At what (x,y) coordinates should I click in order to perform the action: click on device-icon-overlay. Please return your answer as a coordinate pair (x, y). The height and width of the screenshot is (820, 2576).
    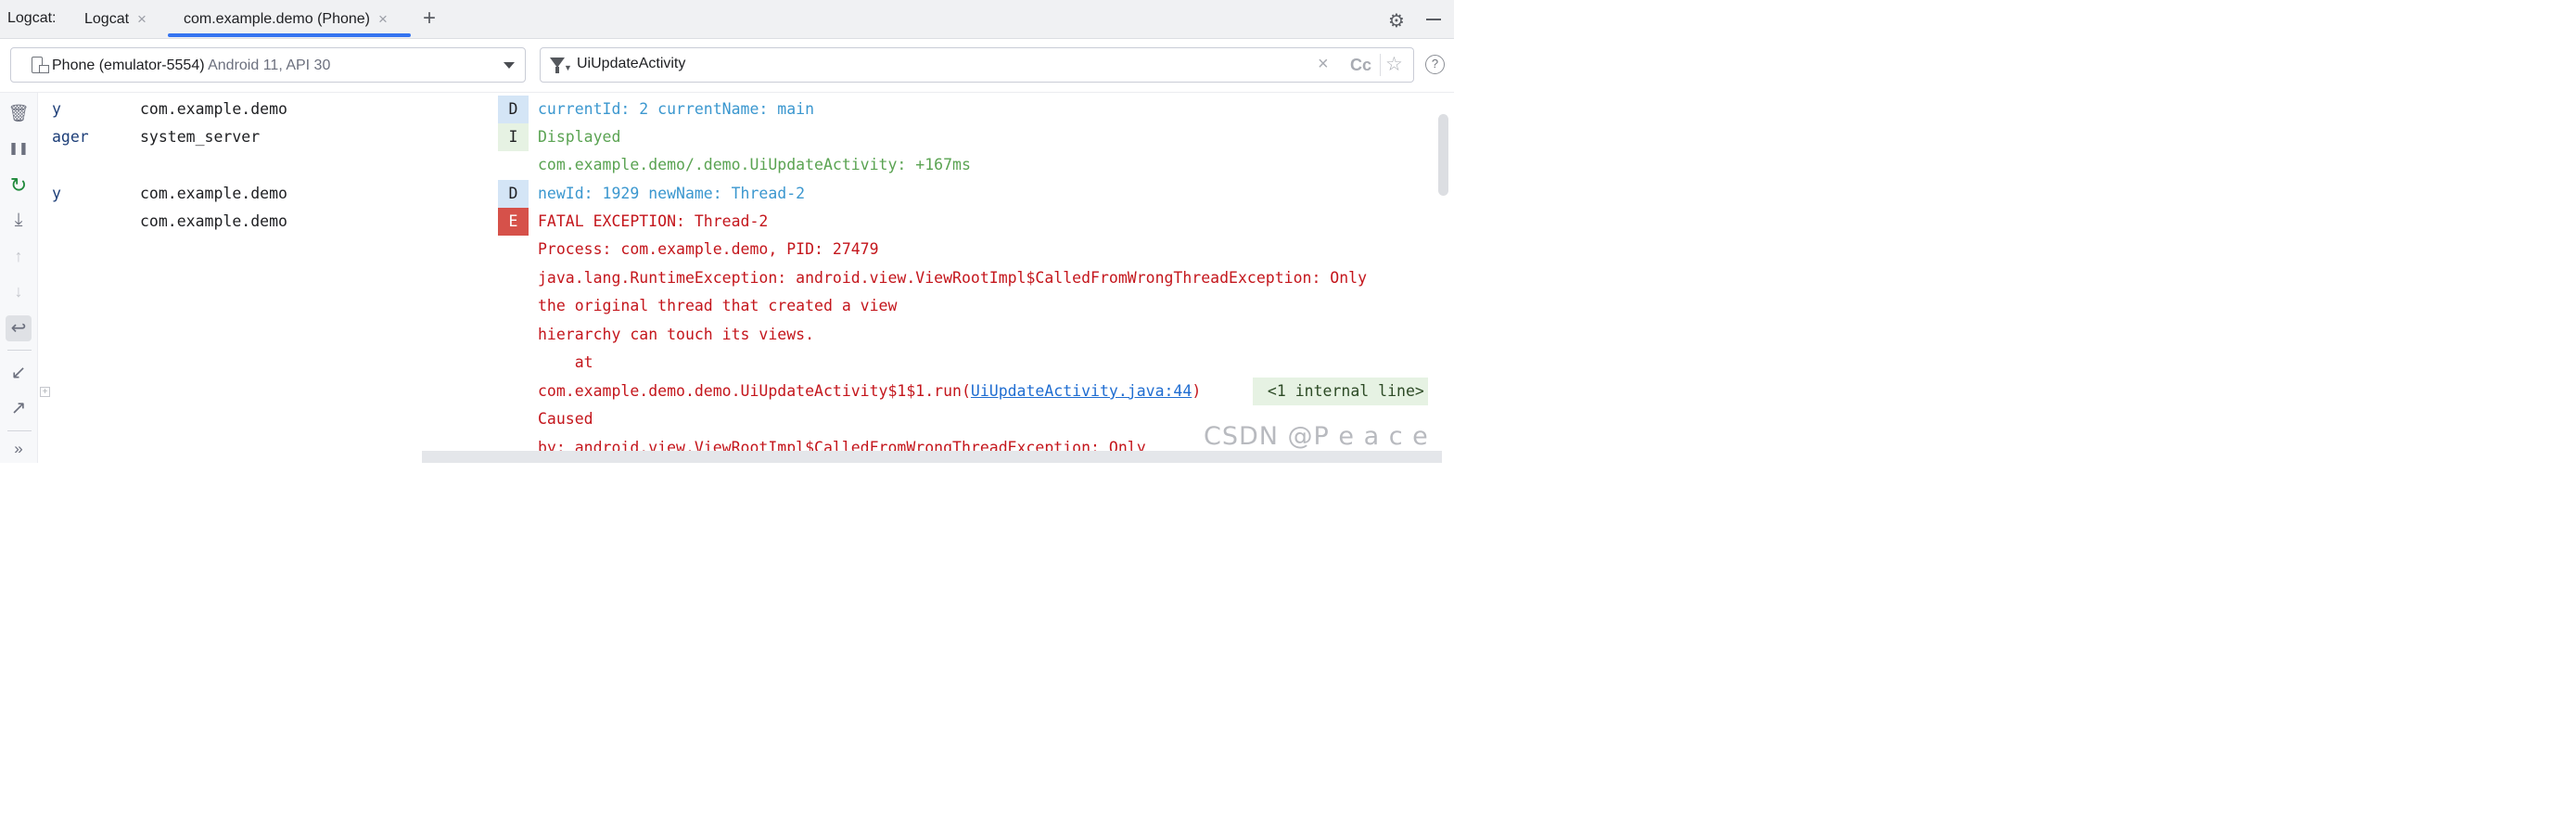
    Looking at the image, I should click on (44, 69).